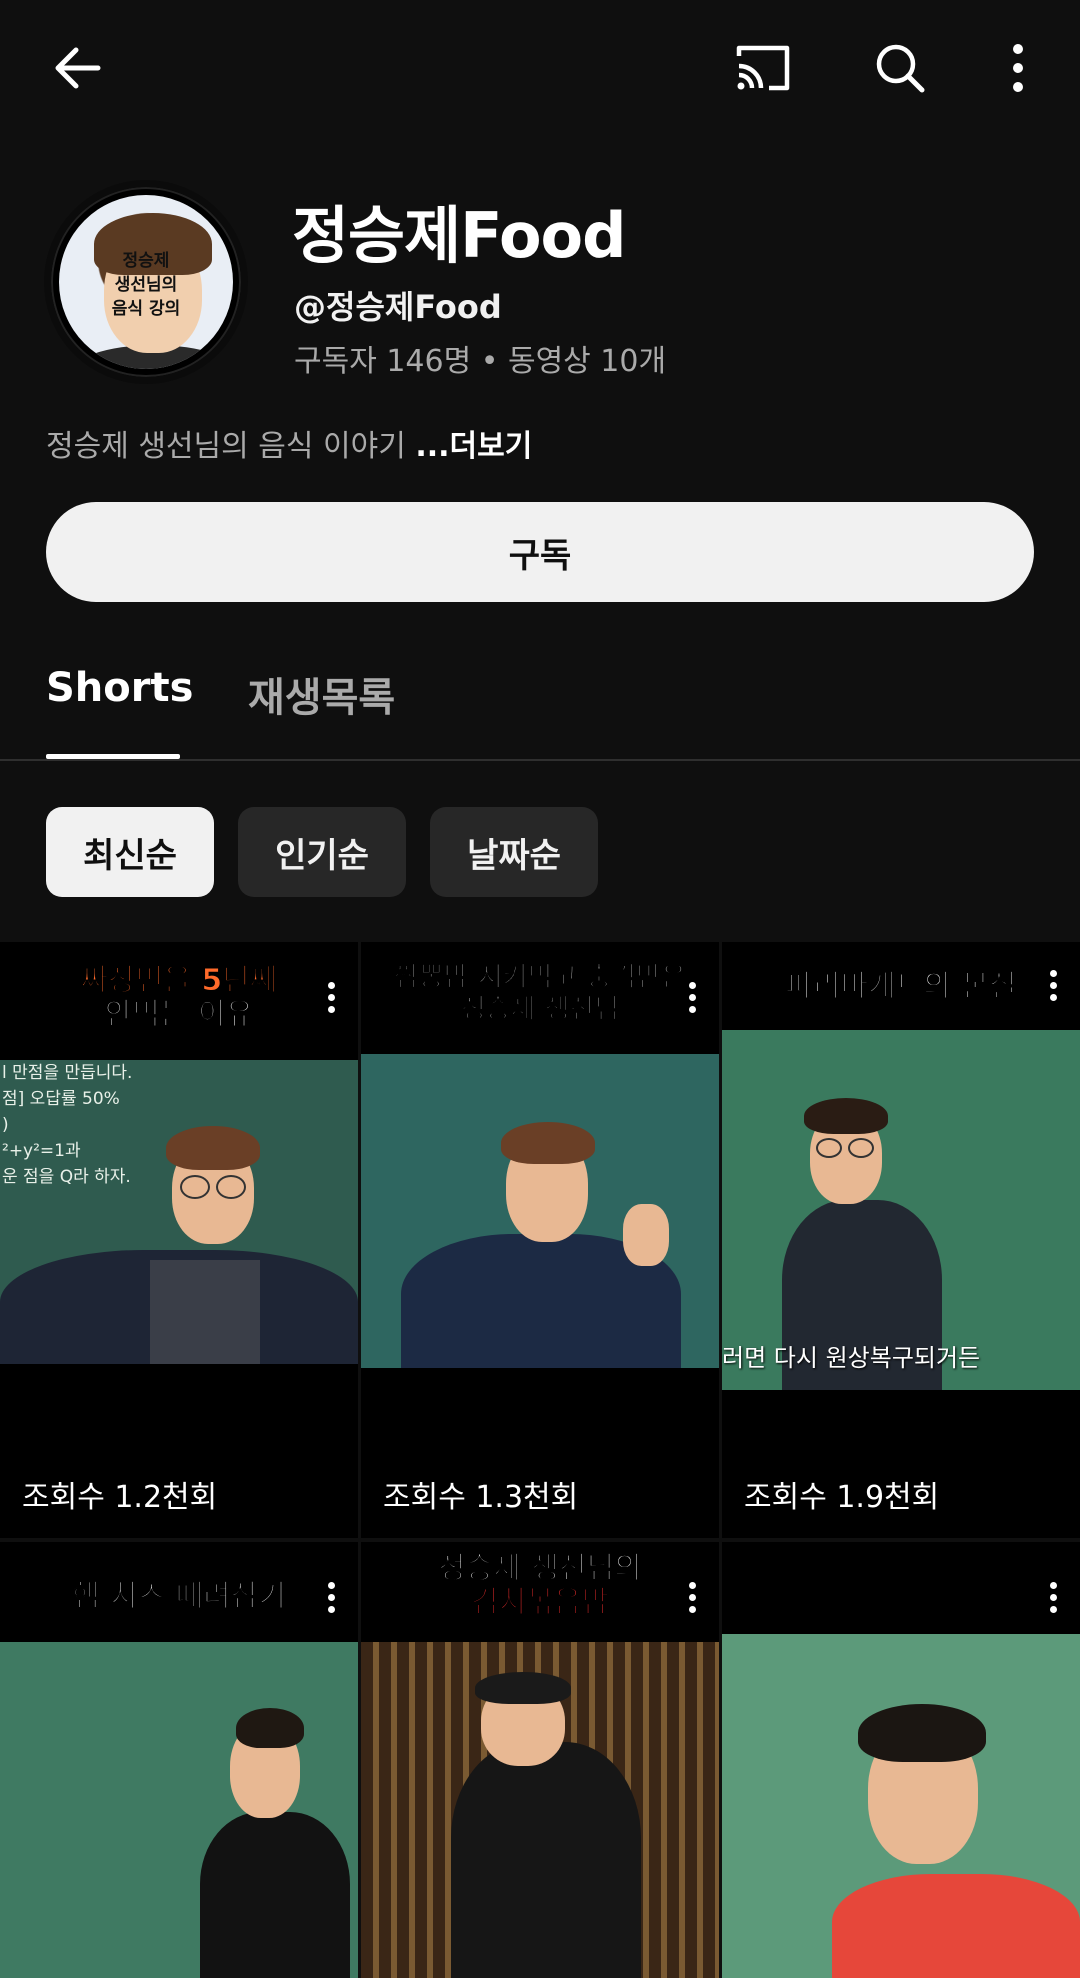 The height and width of the screenshot is (1978, 1080). Describe the element at coordinates (851, 1358) in the screenshot. I see `short-subtitle: 러면 다시 원상복구되거든` at that location.